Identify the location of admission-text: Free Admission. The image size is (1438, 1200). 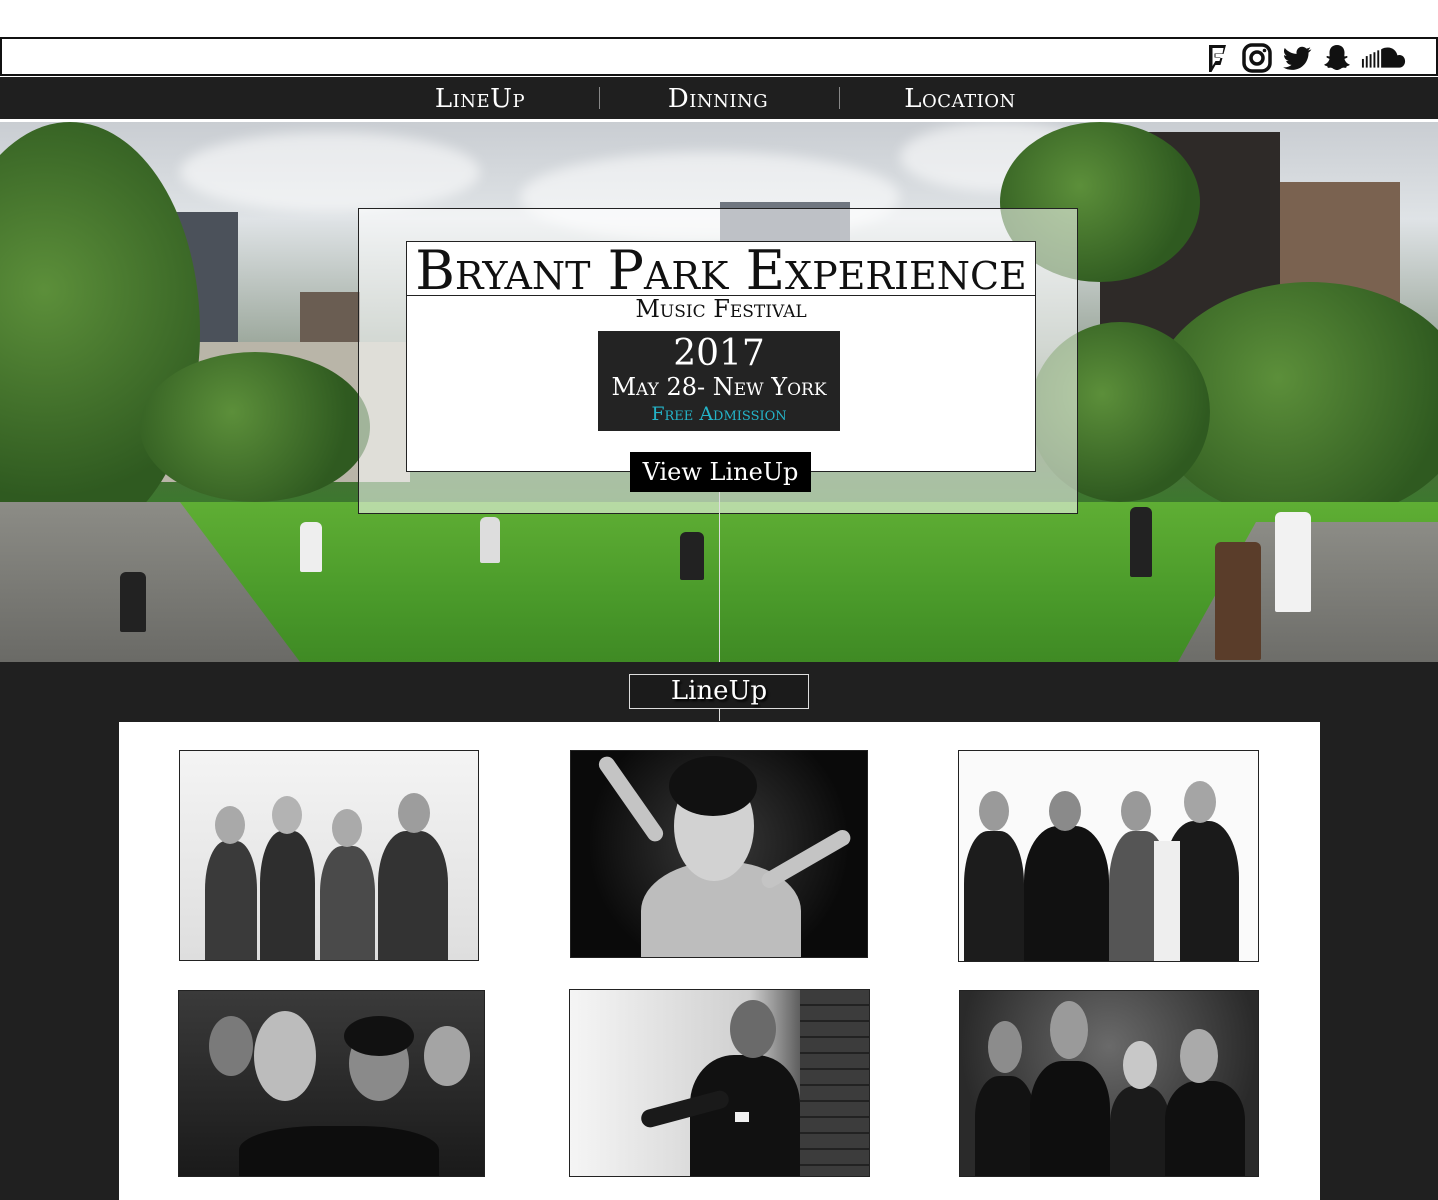
(719, 414).